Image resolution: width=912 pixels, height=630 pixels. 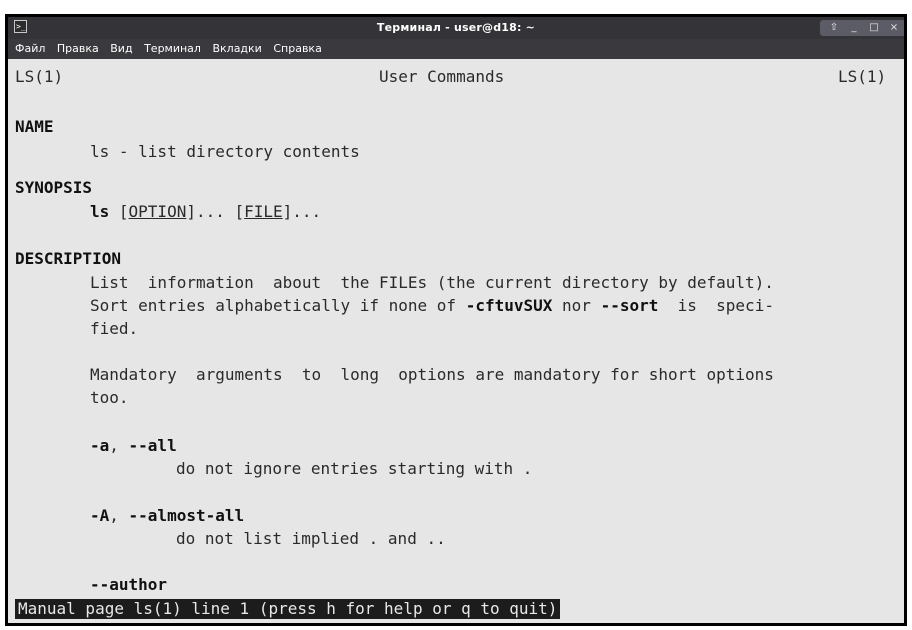 What do you see at coordinates (456, 49) in the screenshot?
I see `menu-bar: Файл Правка Вид Терминал Вкладки Справка` at bounding box center [456, 49].